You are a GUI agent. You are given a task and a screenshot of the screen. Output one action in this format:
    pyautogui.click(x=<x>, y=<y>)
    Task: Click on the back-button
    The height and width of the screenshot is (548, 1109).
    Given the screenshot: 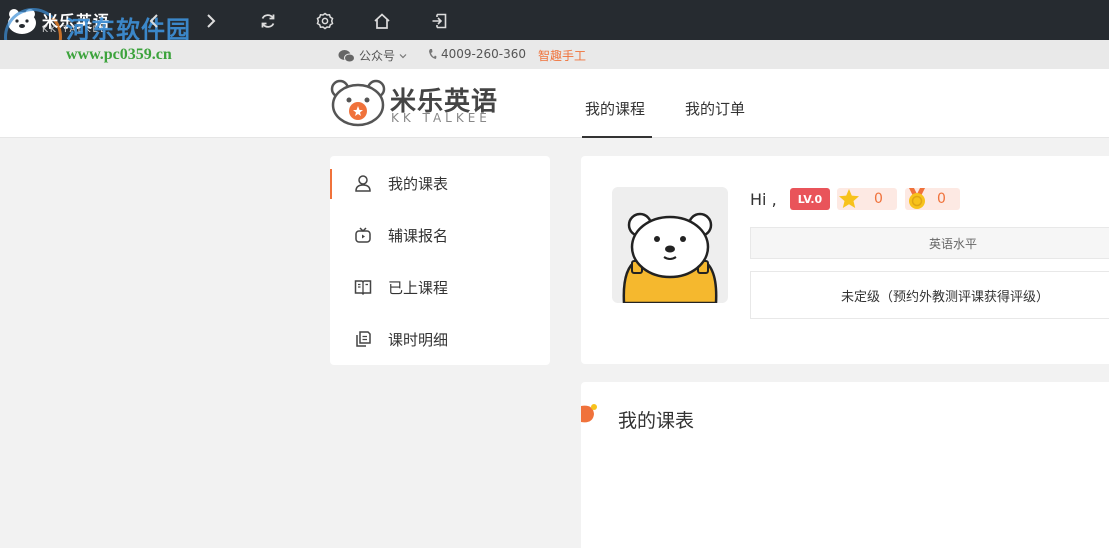 What is the action you would take?
    pyautogui.click(x=154, y=21)
    